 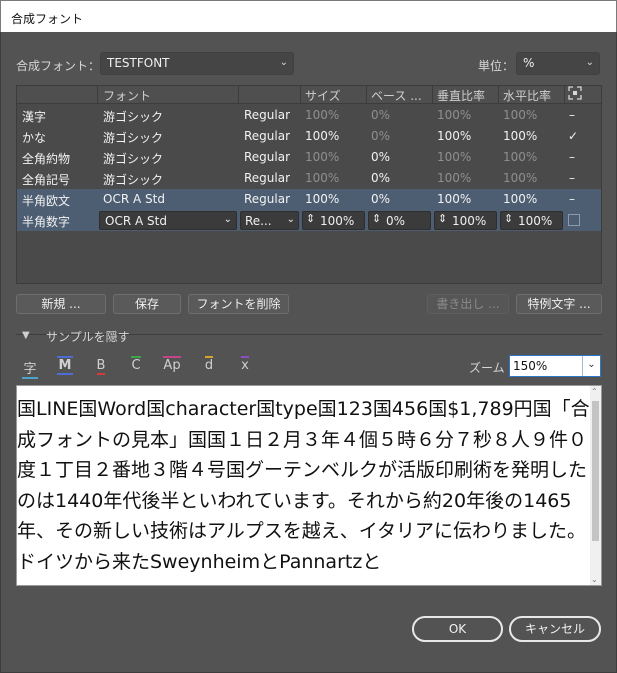 I want to click on kanji-em-box-icon: 字, so click(x=30, y=368).